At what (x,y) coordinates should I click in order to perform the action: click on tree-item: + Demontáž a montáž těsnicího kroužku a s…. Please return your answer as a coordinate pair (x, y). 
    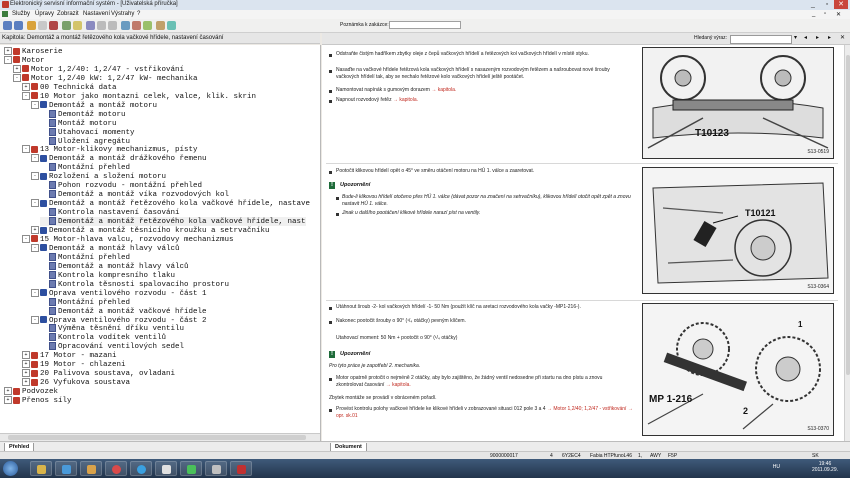
    Looking at the image, I should click on (150, 230).